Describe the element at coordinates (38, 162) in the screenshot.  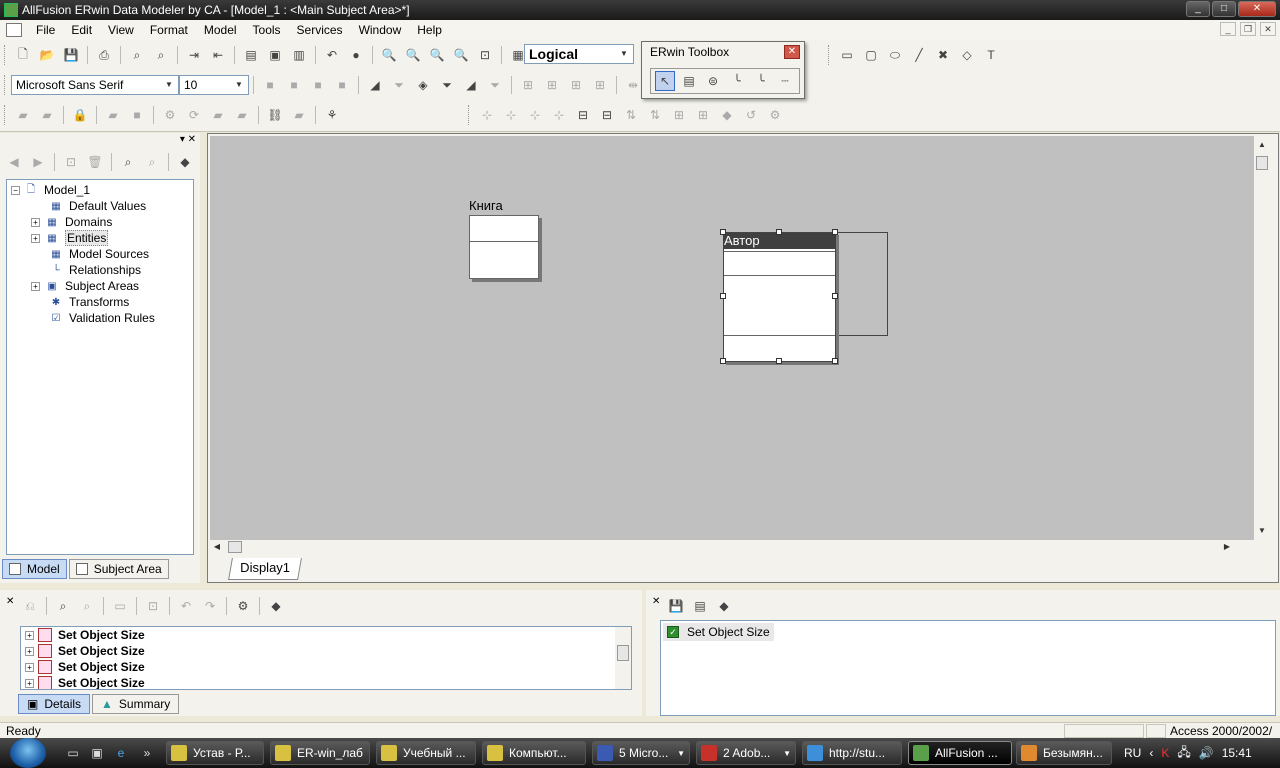
I see `forward-icon: ▶` at that location.